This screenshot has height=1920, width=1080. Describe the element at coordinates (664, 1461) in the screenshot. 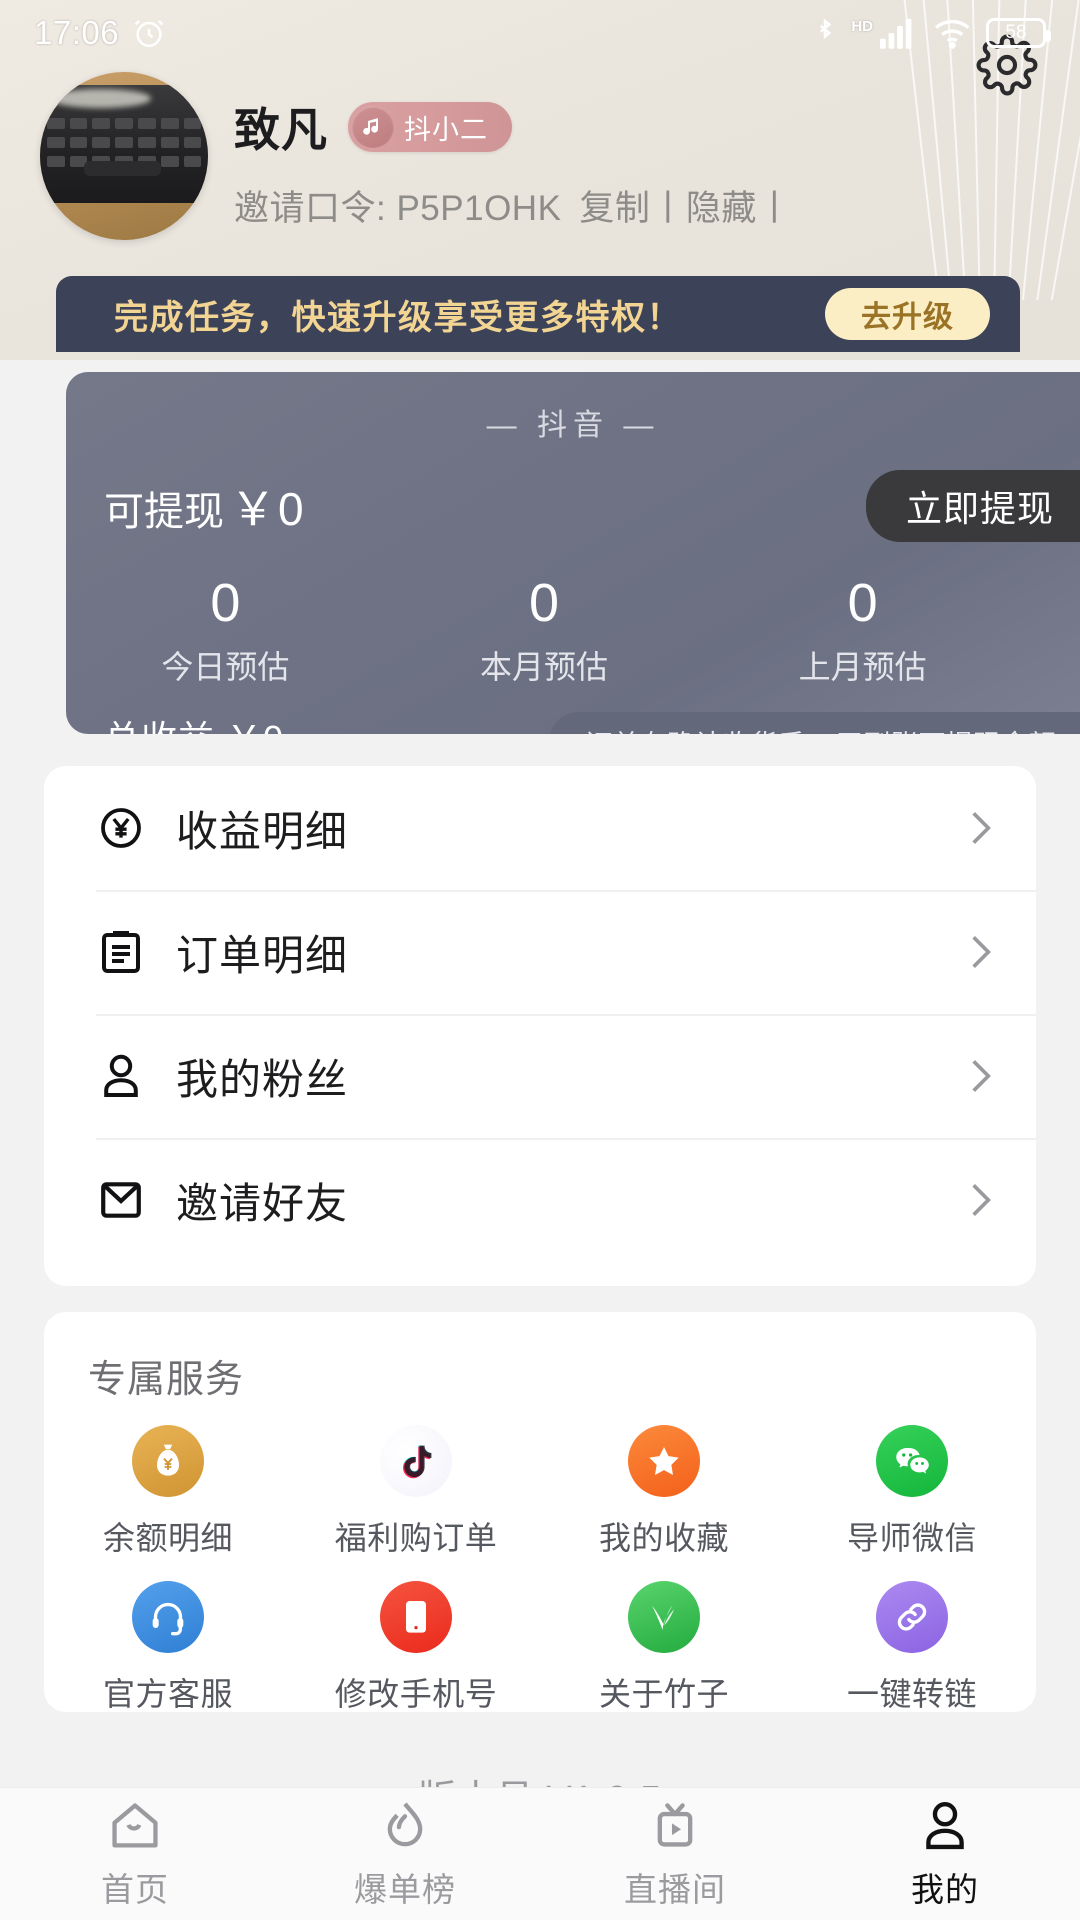

I see `star-icon` at that location.